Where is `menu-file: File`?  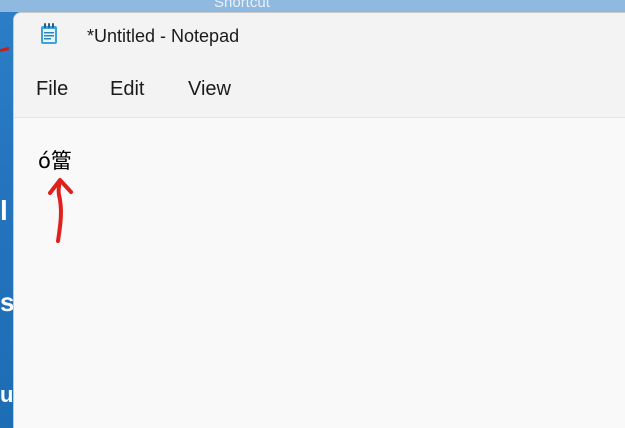
menu-file: File is located at coordinates (52, 89).